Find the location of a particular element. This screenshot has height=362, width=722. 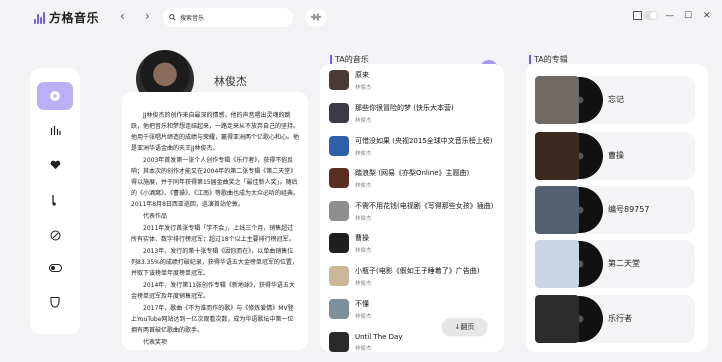

close-button: ✕ is located at coordinates (707, 16).